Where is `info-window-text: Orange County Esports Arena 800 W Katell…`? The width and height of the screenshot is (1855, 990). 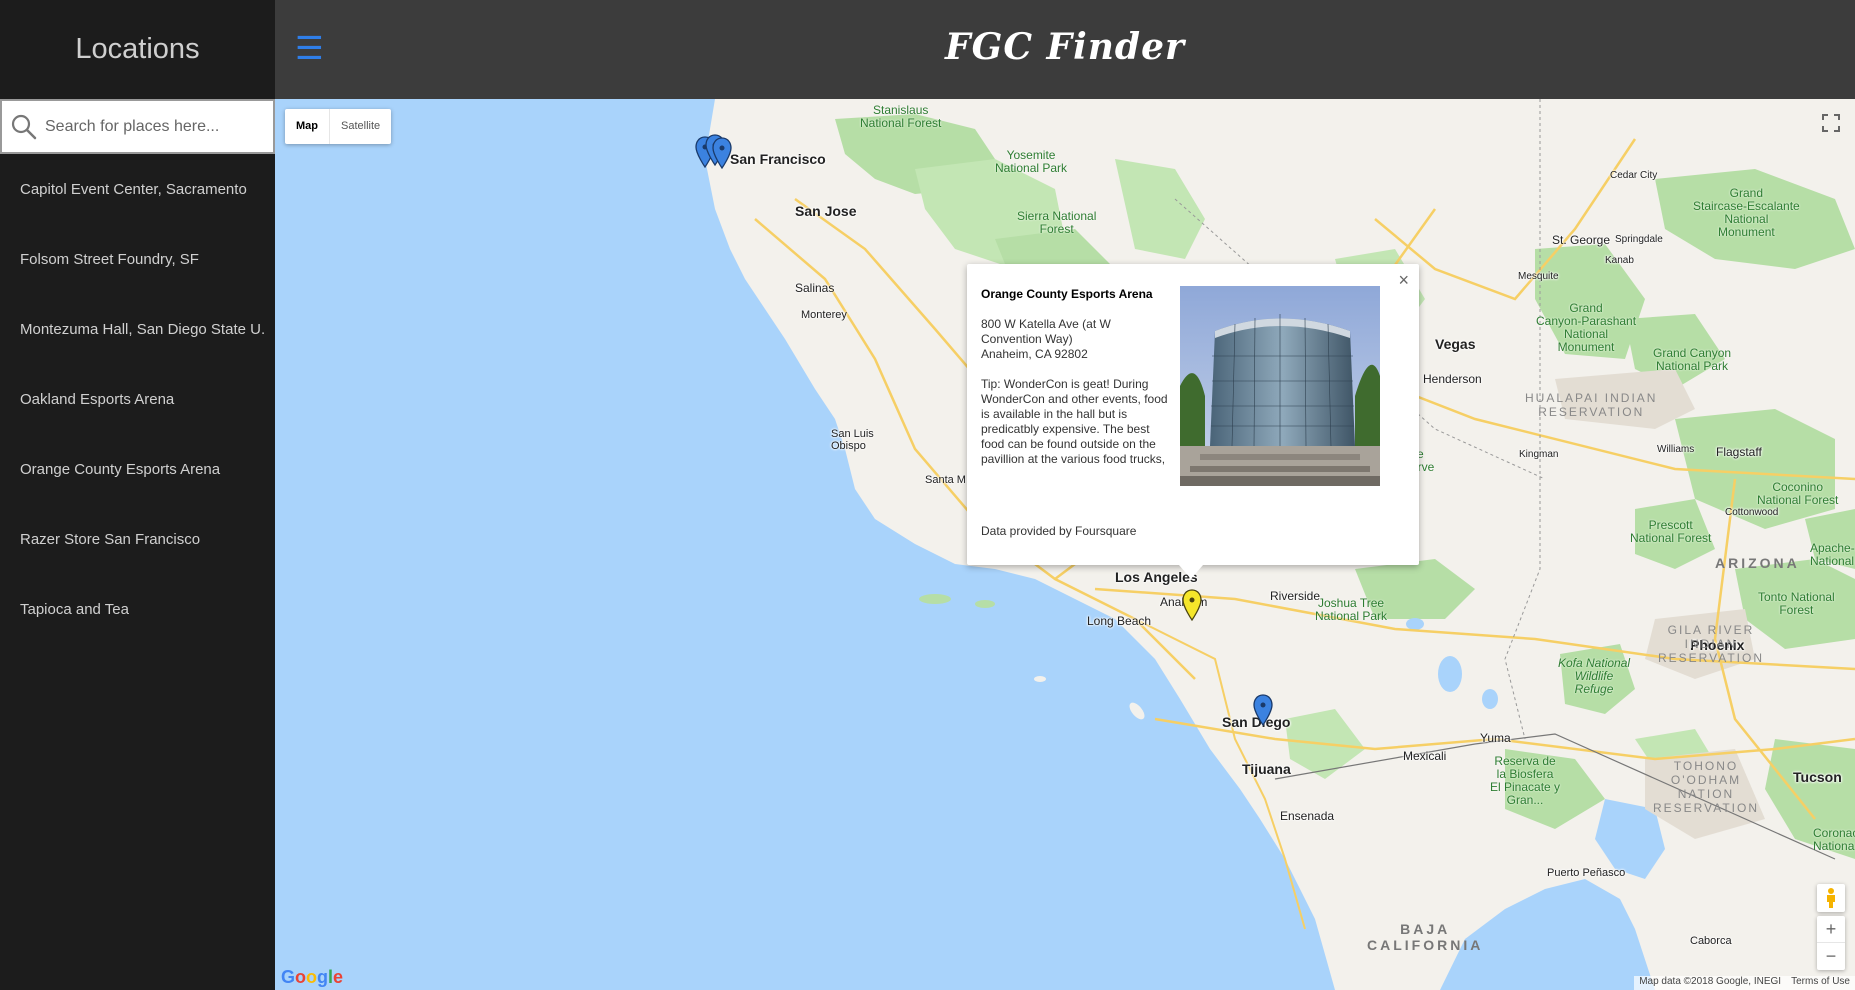
info-window-text: Orange County Esports Arena 800 W Katell… is located at coordinates (1076, 377).